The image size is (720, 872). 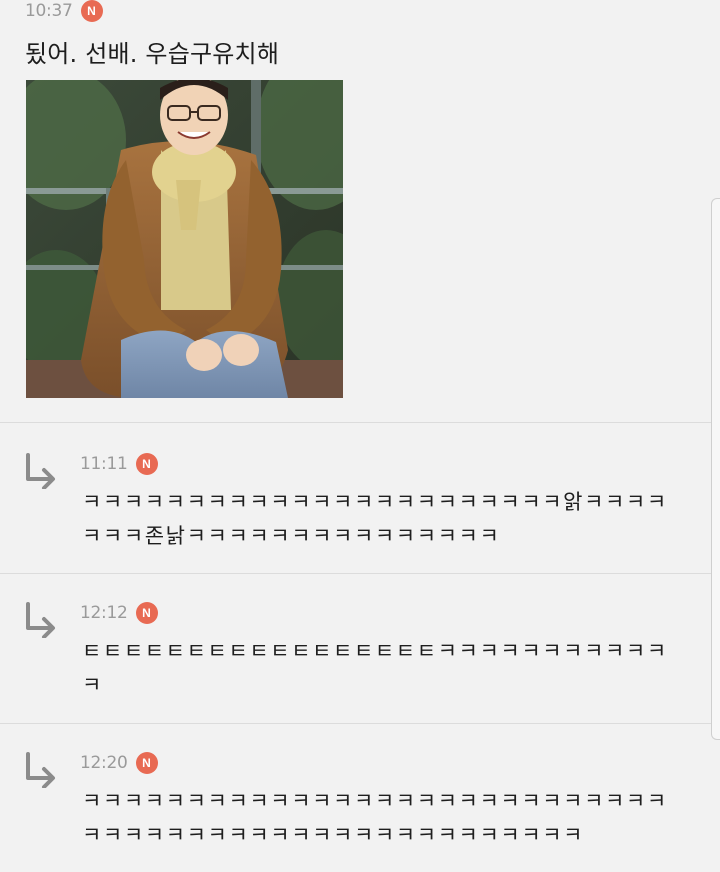 I want to click on reply-time: 11:11, so click(x=104, y=464).